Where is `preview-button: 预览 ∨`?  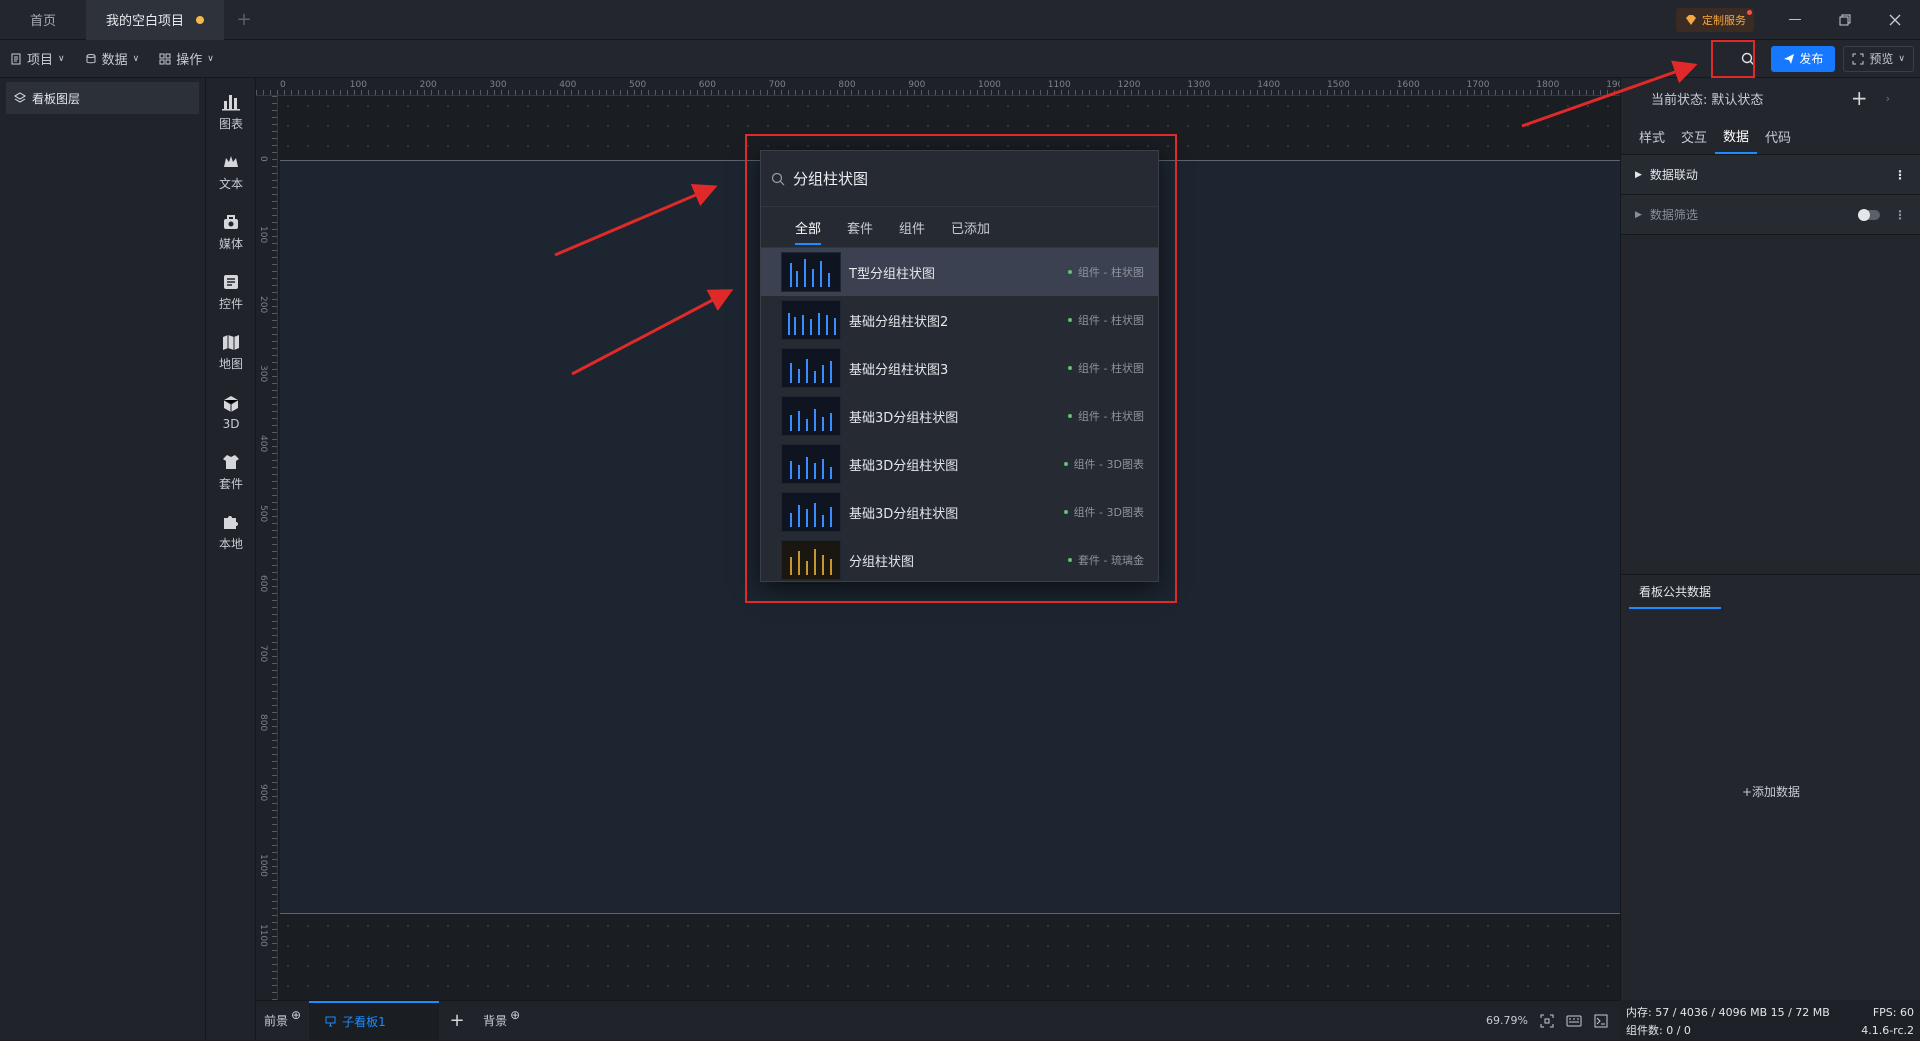 preview-button: 预览 ∨ is located at coordinates (1878, 58).